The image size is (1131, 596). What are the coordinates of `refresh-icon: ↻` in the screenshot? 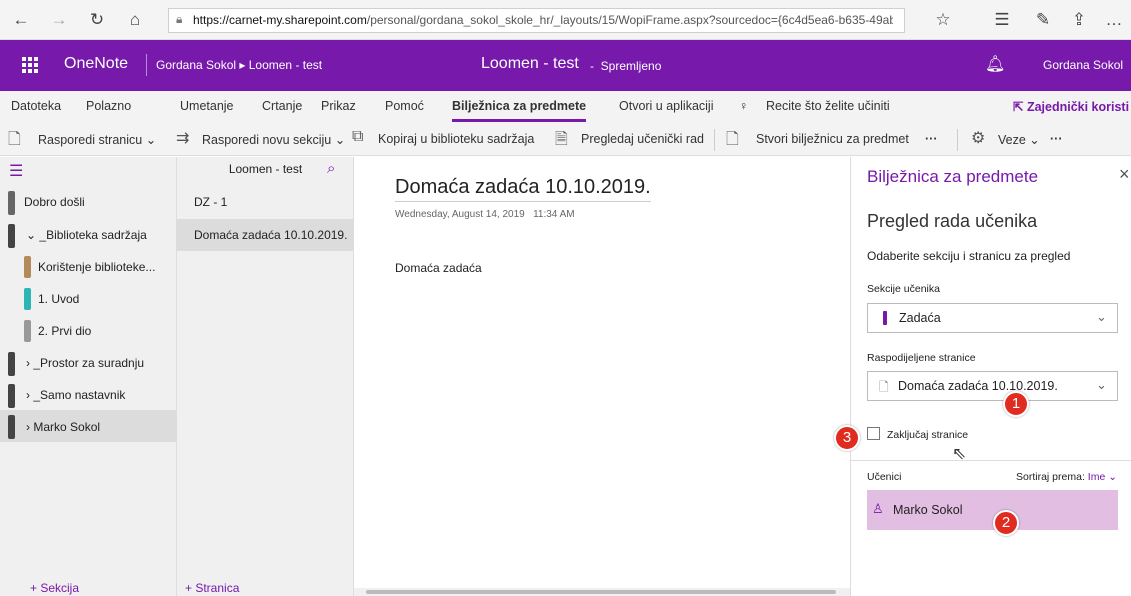 It's located at (97, 20).